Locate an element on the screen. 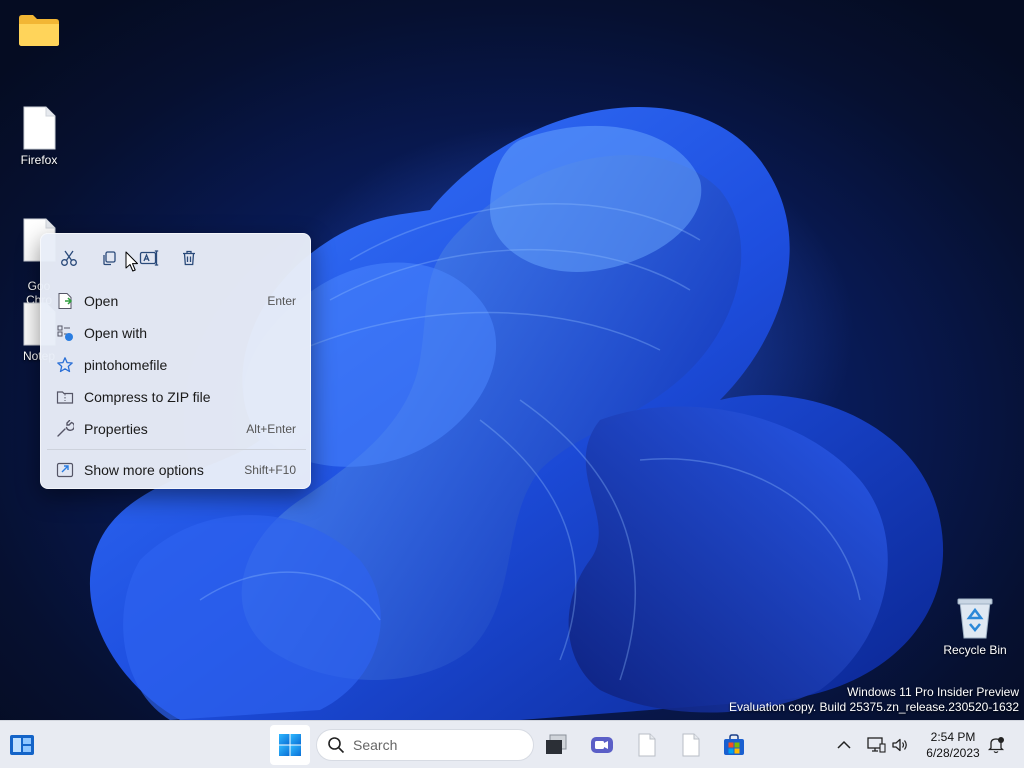  desktop-folder is located at coordinates (39, 31).